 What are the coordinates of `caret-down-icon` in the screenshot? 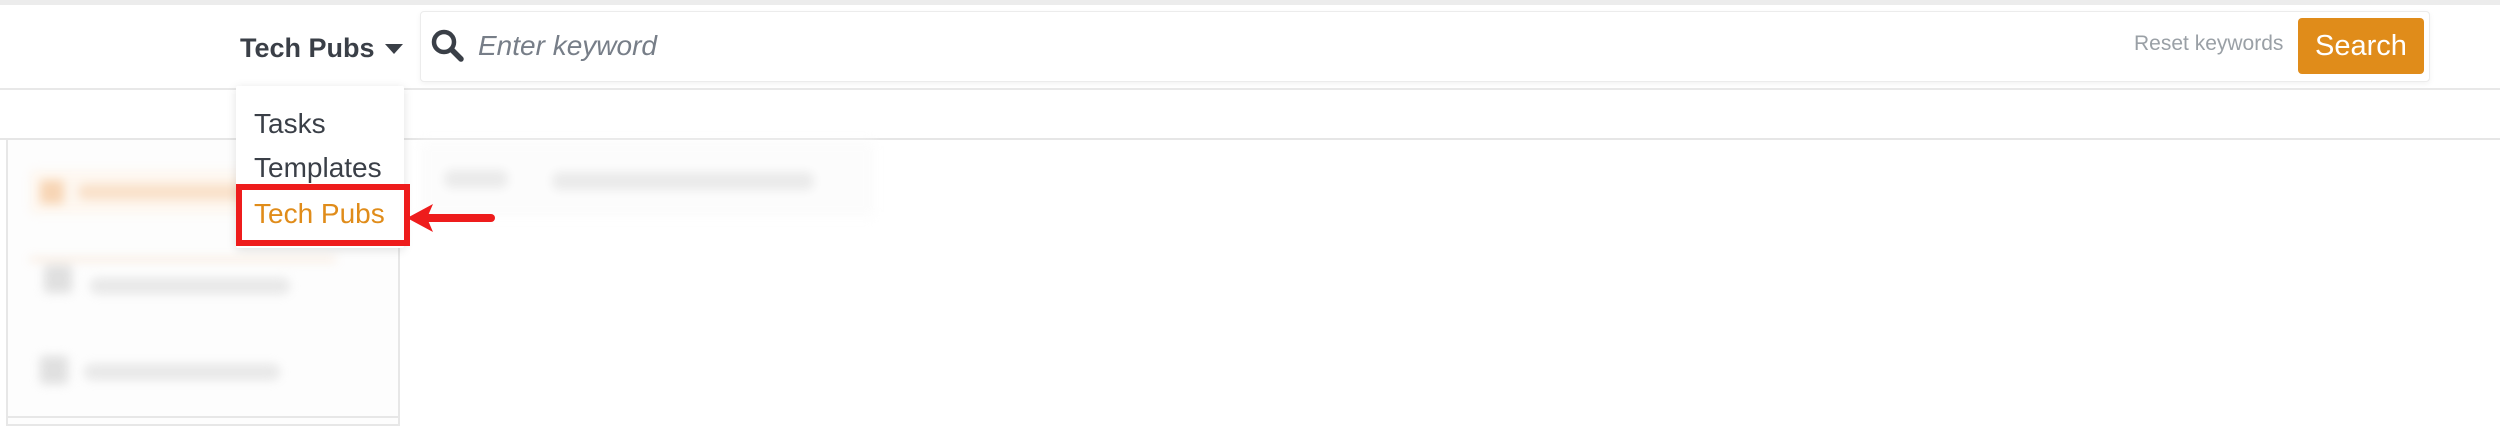 It's located at (393, 49).